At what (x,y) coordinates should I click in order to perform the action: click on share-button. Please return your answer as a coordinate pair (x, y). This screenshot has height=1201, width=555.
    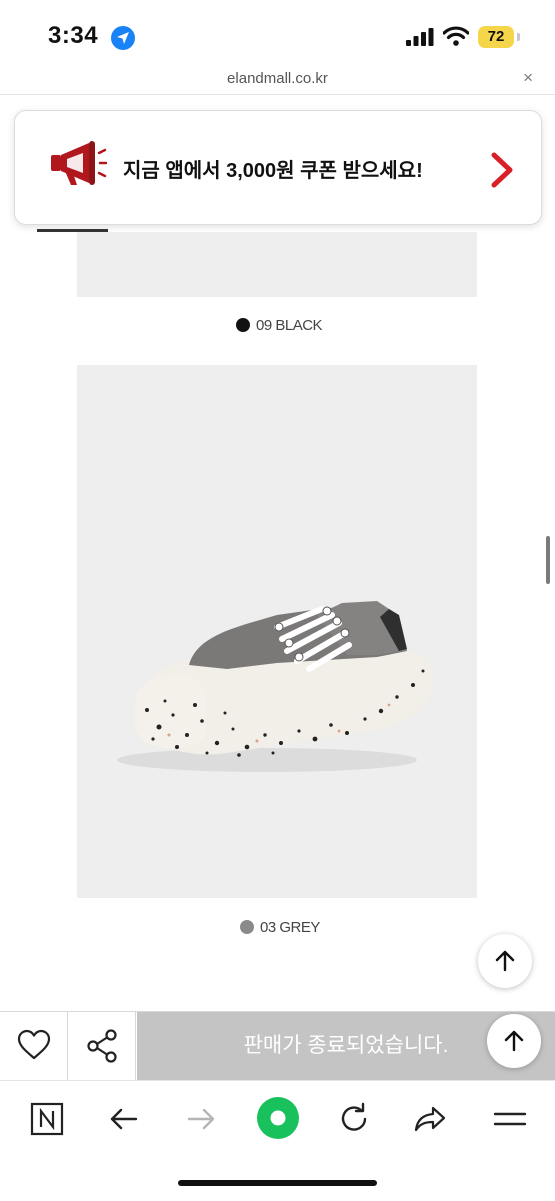
    Looking at the image, I should click on (102, 1046).